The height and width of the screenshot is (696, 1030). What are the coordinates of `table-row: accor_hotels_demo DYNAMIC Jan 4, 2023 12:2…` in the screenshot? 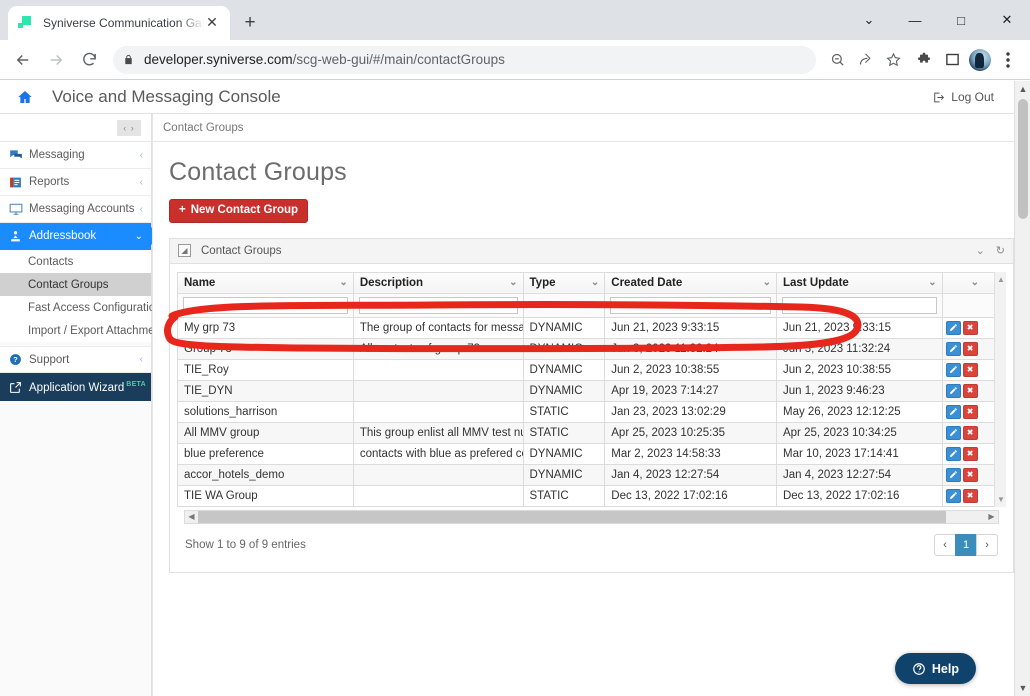 It's located at (592, 474).